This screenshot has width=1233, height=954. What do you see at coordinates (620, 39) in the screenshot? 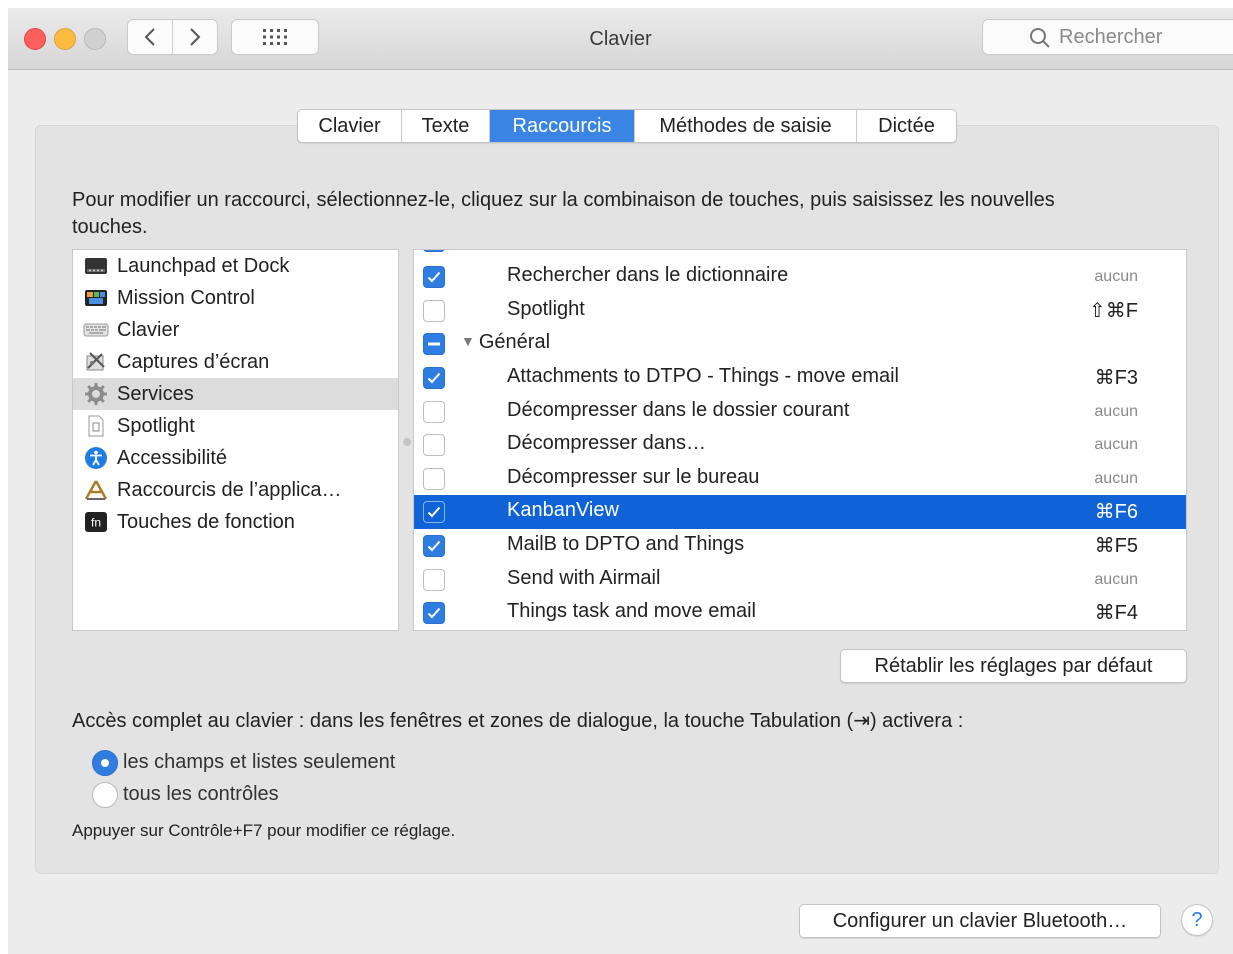
I see `title-bar: Clavier Rechercher` at bounding box center [620, 39].